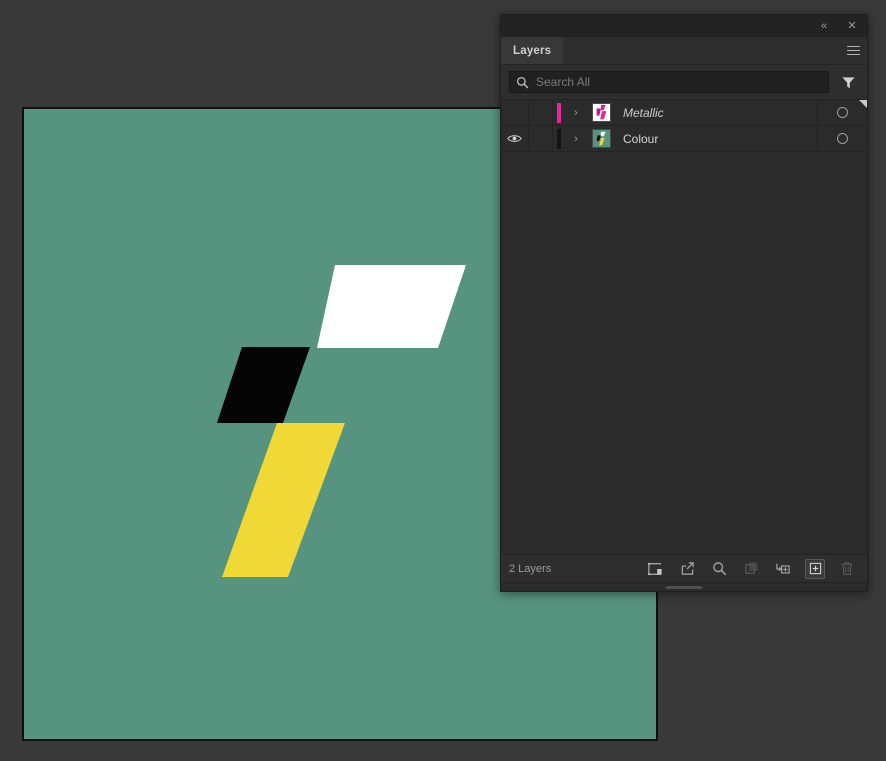 Image resolution: width=886 pixels, height=761 pixels. Describe the element at coordinates (576, 112) in the screenshot. I see `expand-toggle-metallic: ›` at that location.